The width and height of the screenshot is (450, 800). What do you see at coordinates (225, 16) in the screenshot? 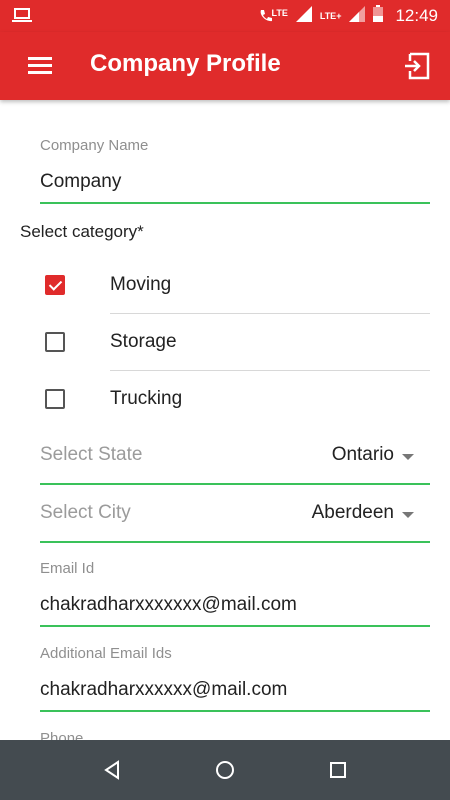
I see `status-bar: LTE LTE+ 12:49` at bounding box center [225, 16].